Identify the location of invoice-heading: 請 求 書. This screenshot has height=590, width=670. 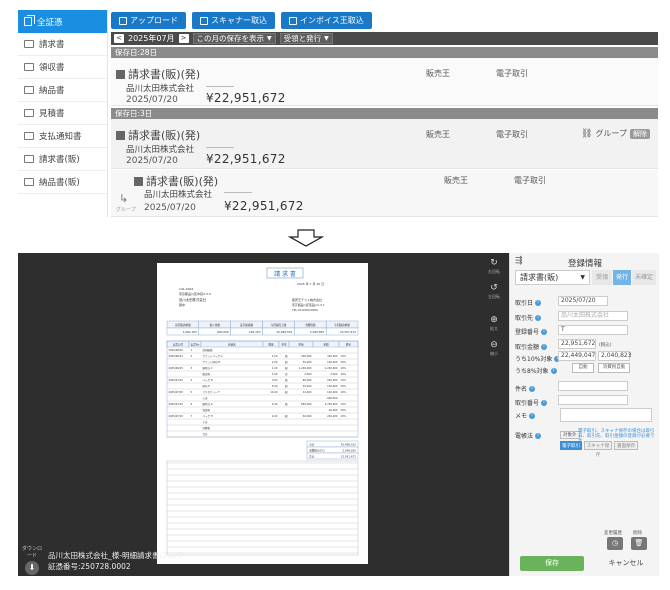
(285, 274).